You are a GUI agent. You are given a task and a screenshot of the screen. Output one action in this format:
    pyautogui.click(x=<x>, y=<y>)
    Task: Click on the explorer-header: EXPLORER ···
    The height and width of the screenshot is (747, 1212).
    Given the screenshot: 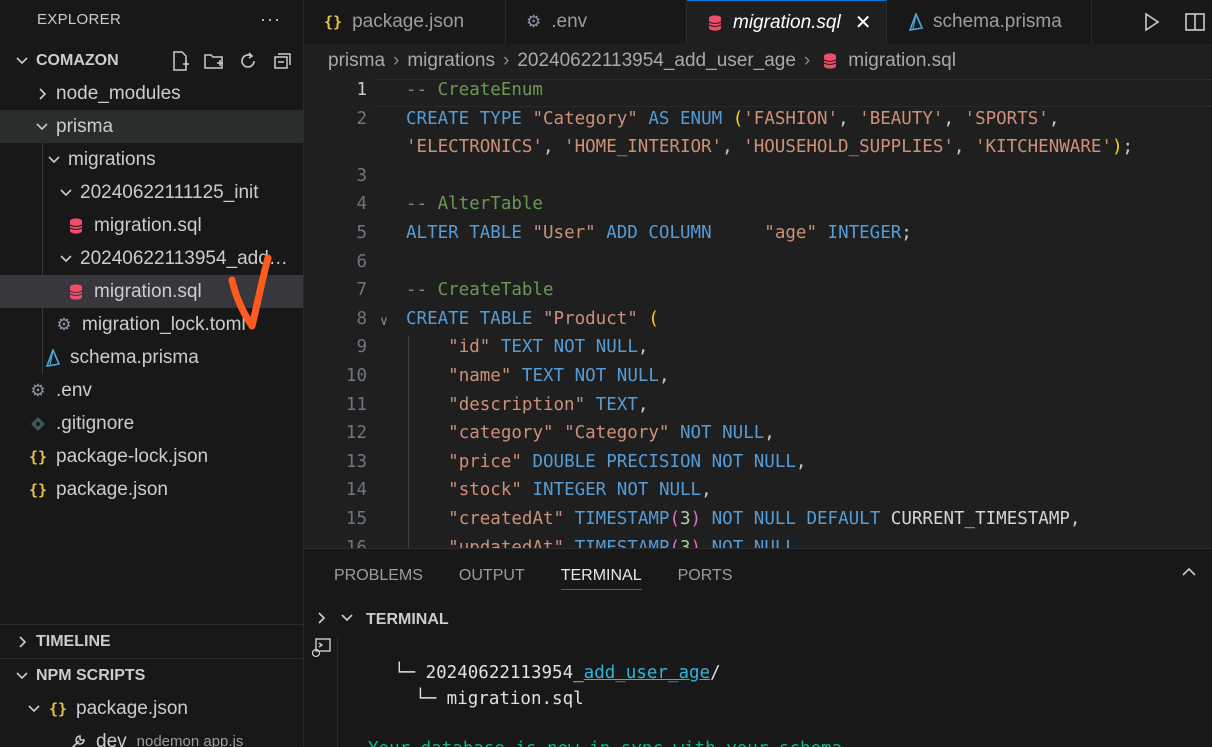 What is the action you would take?
    pyautogui.click(x=151, y=19)
    